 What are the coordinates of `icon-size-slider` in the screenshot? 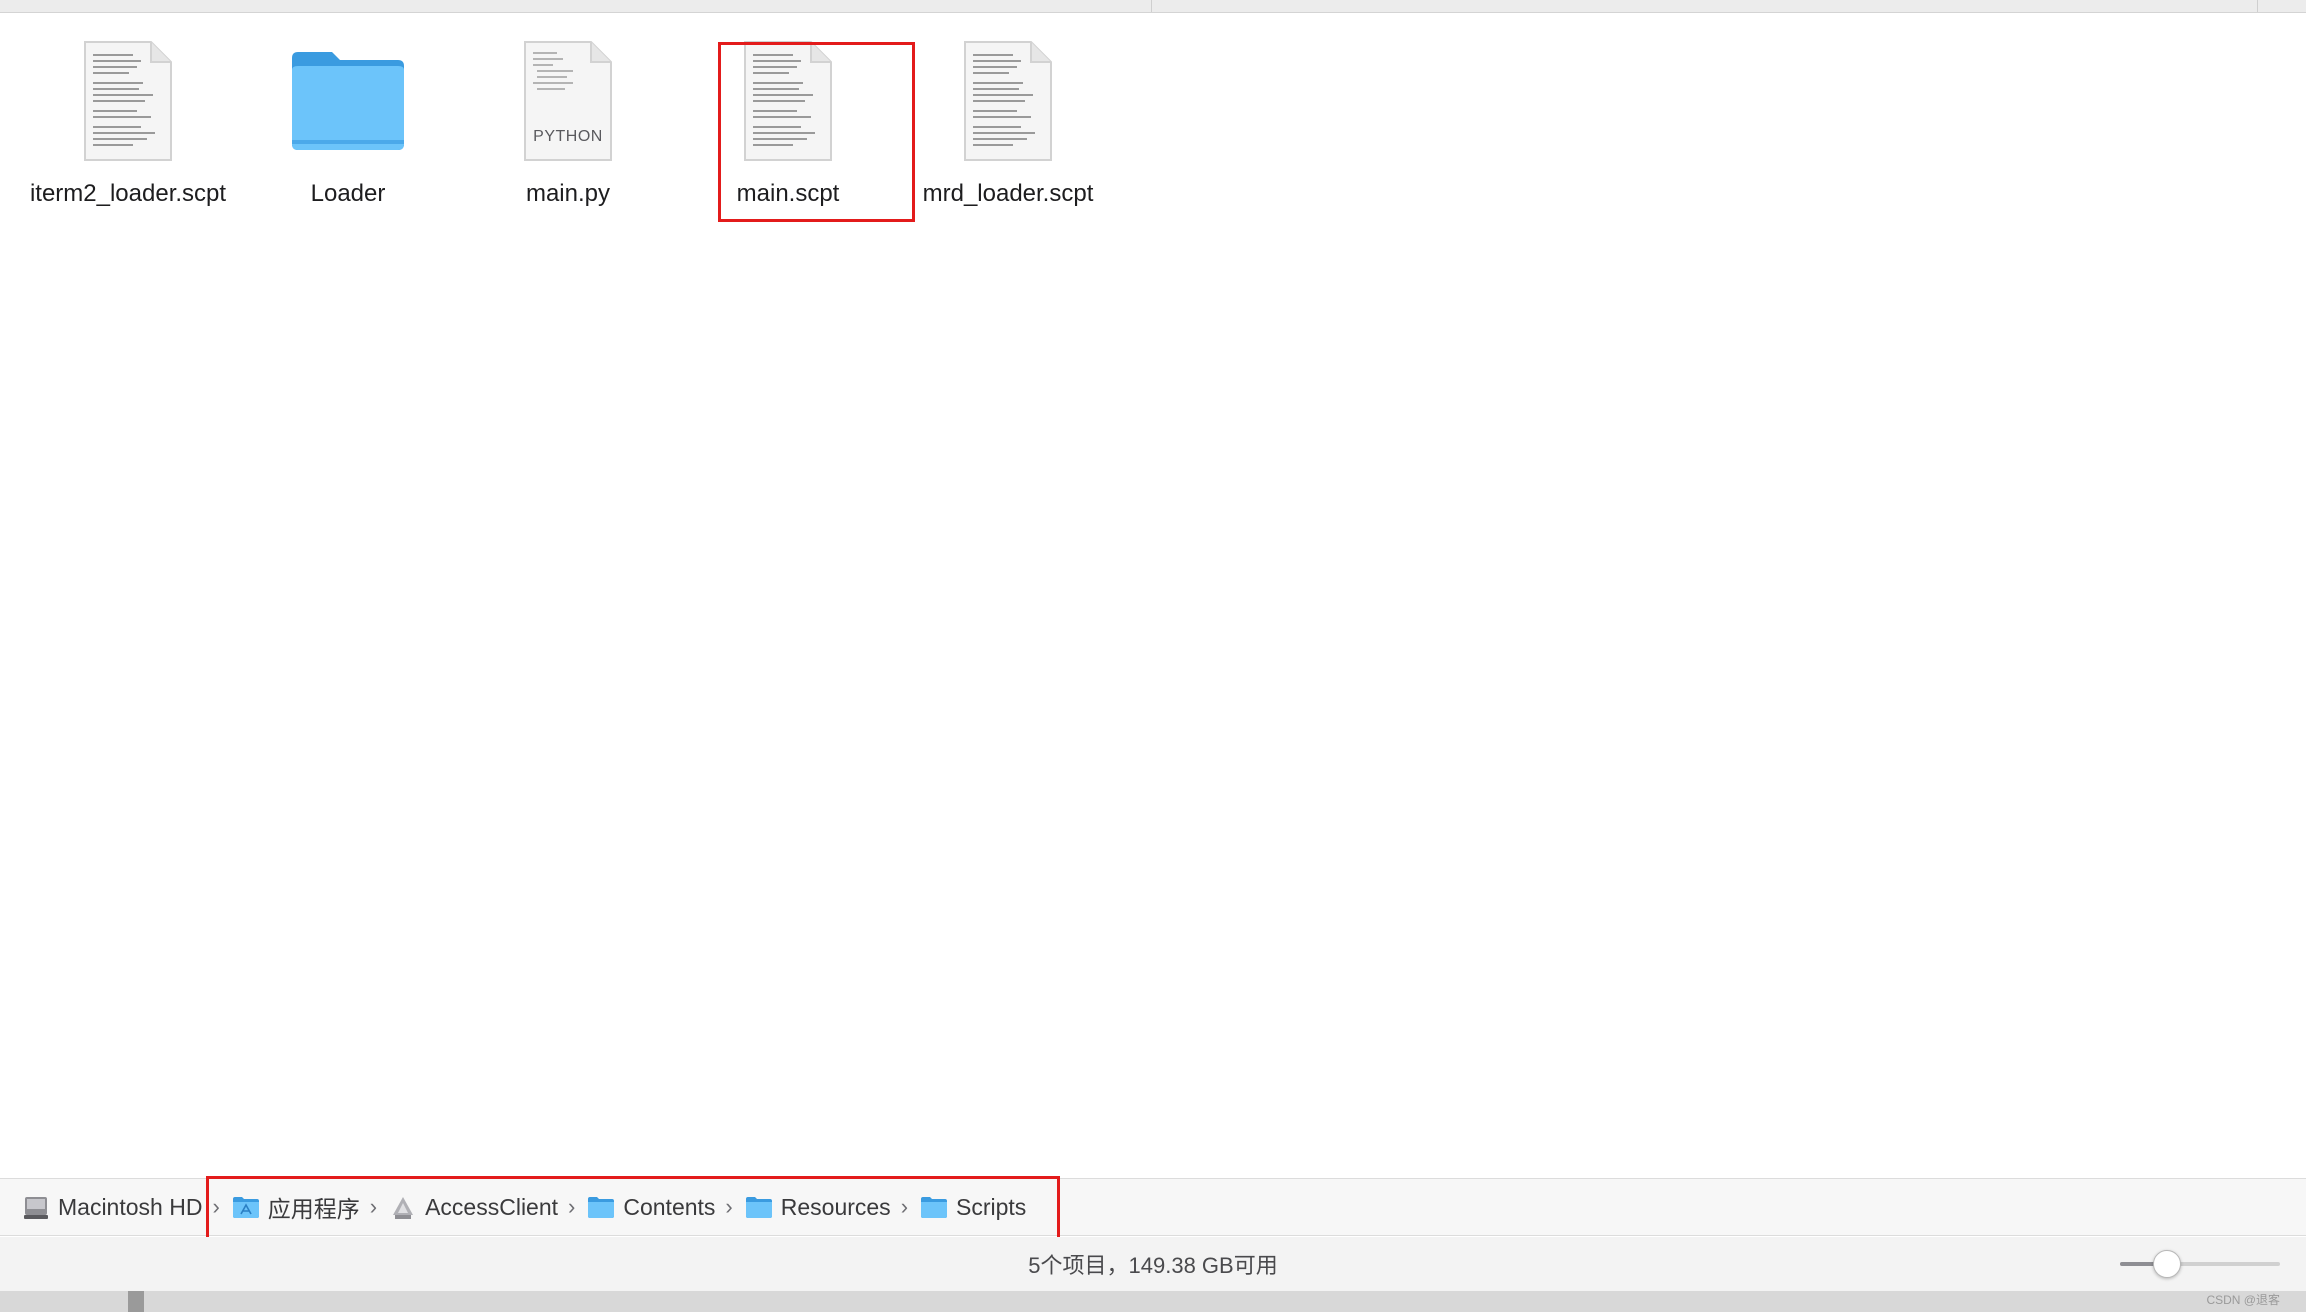 It's located at (2200, 1264).